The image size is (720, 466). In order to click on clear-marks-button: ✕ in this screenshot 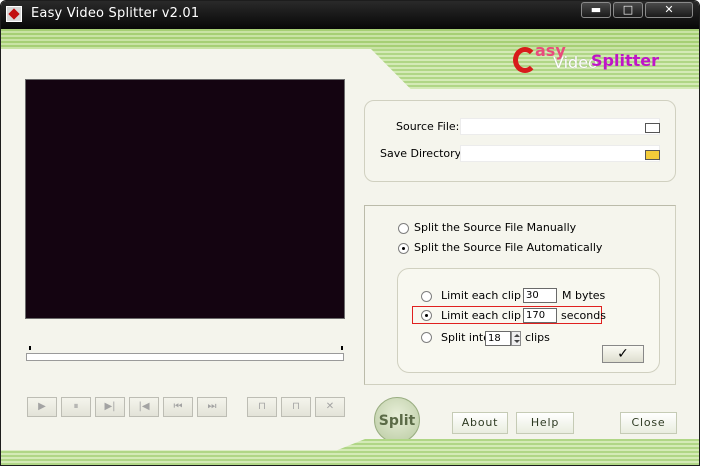, I will do `click(330, 407)`.